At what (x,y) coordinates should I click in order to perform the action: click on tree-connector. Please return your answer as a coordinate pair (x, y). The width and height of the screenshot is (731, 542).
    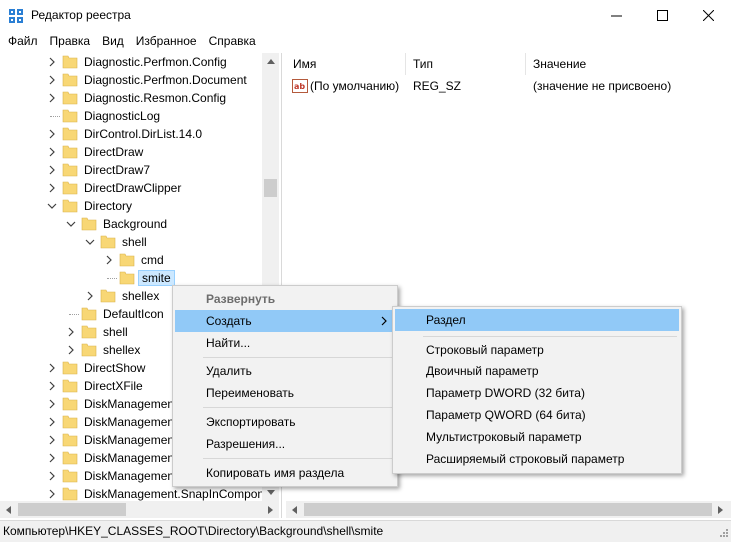
    Looking at the image, I should click on (112, 278).